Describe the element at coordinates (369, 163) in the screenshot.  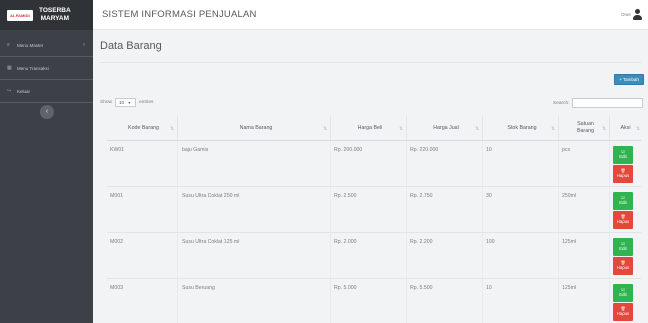
I see `cell-harga-beli: Rp. 200.000` at that location.